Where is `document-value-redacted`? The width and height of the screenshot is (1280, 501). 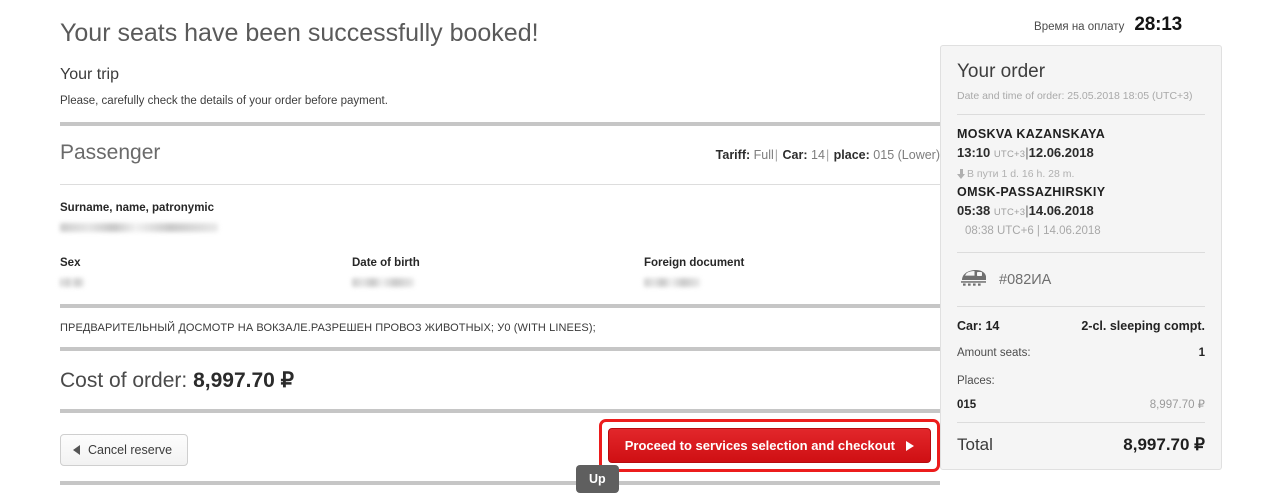
document-value-redacted is located at coordinates (672, 282).